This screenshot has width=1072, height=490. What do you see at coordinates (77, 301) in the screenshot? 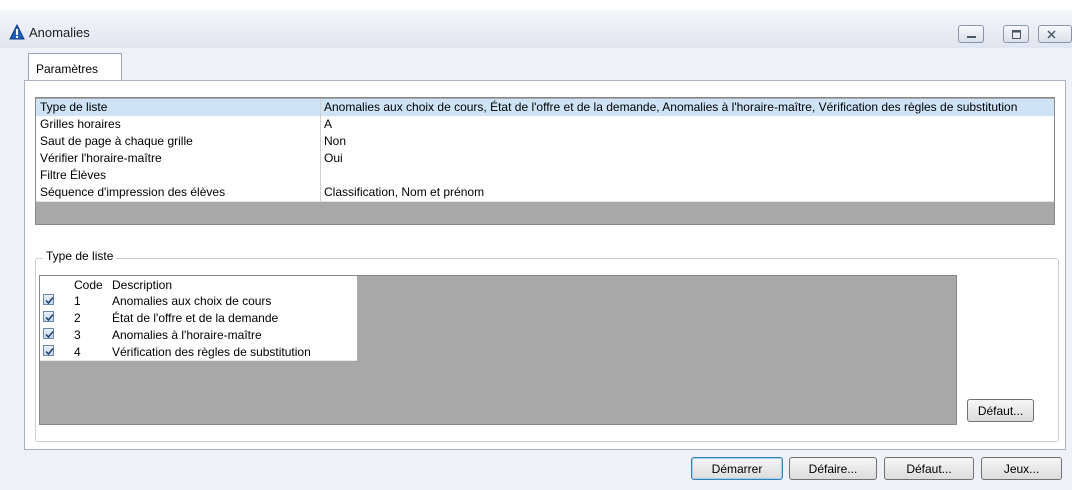
I see `row-code: 1` at bounding box center [77, 301].